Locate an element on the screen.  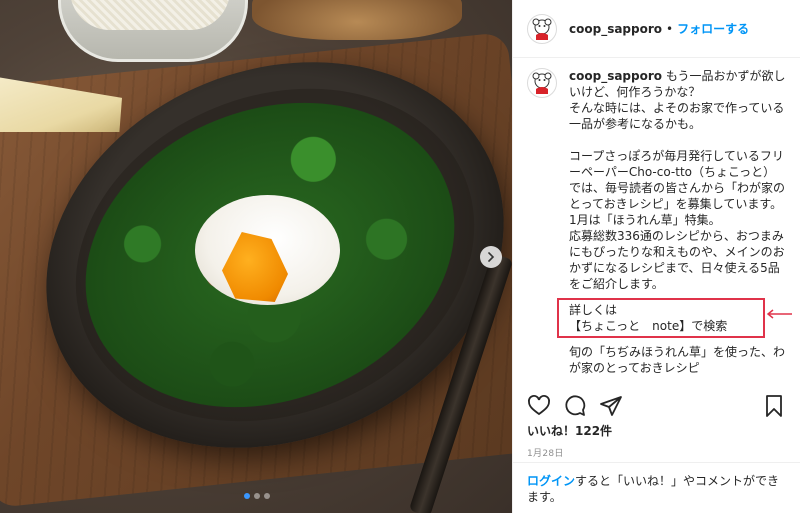
caption-avatar is located at coordinates (542, 83).